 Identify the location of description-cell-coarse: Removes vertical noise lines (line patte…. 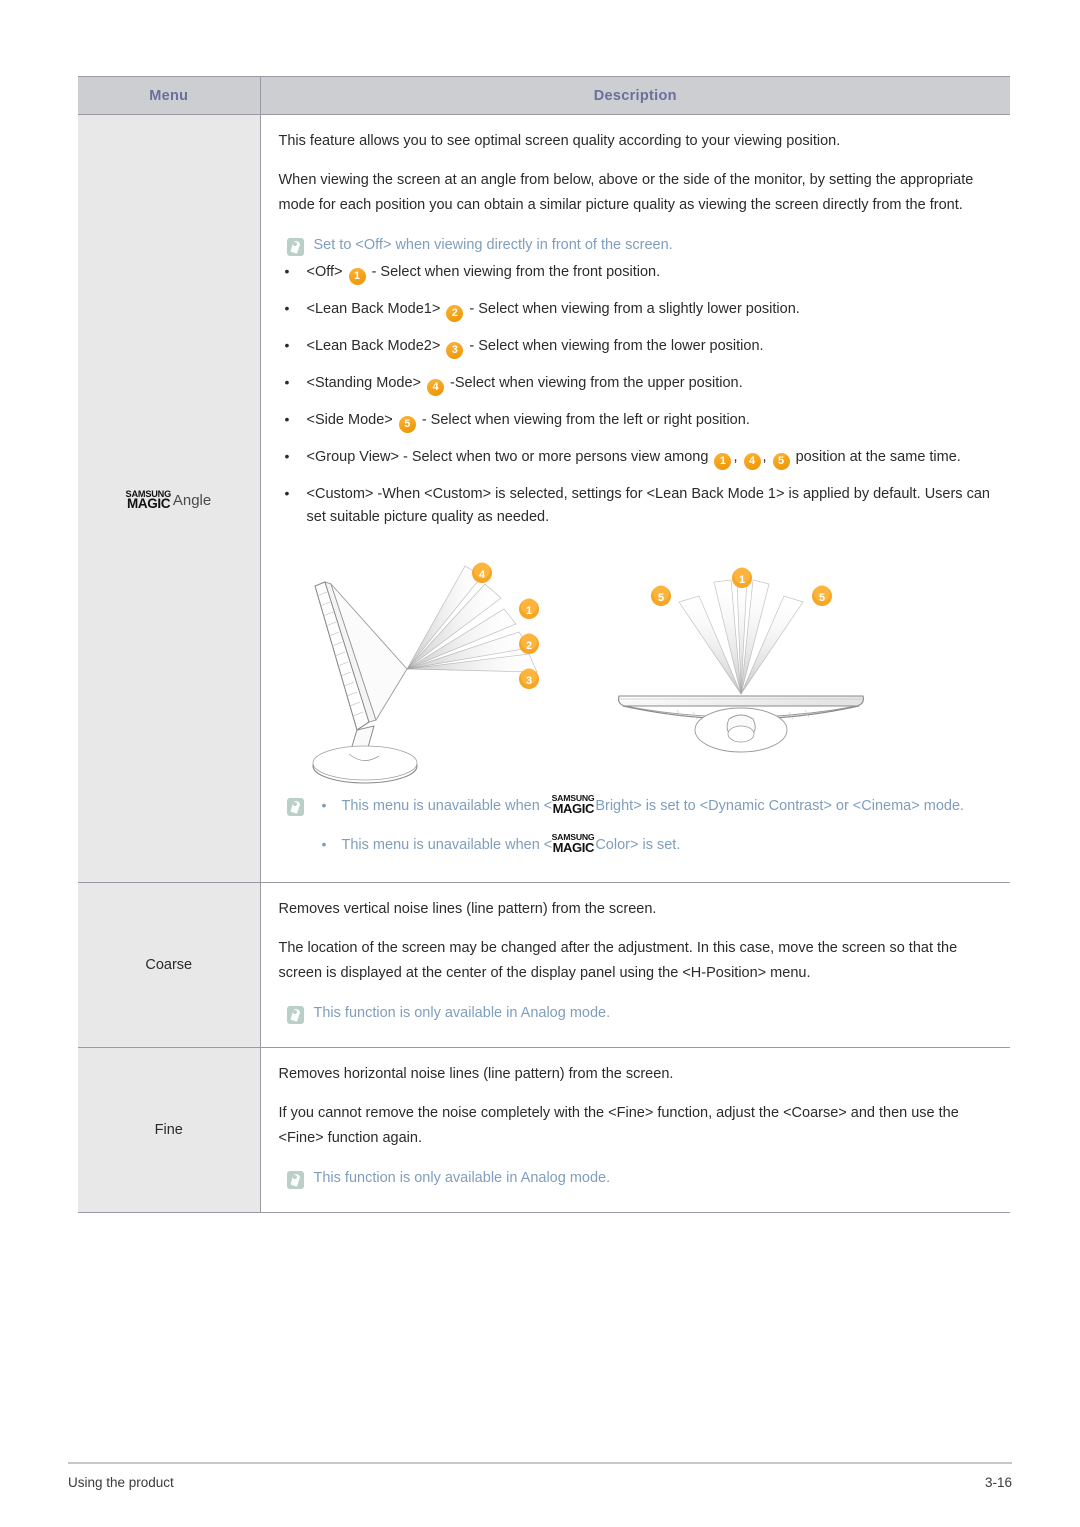
(635, 965).